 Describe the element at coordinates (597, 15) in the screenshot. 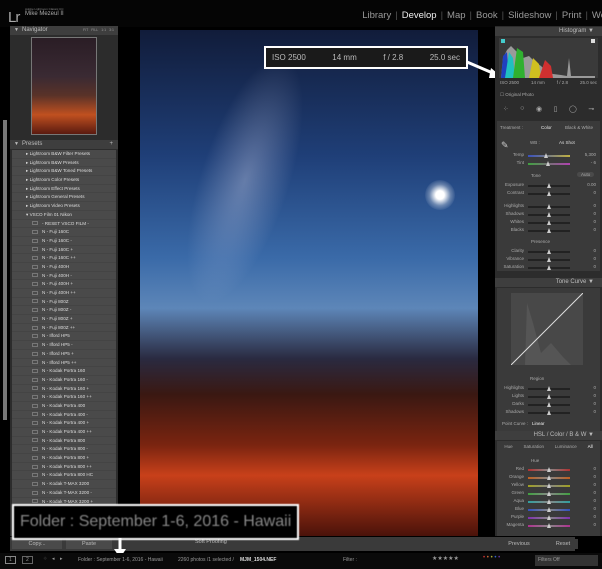

I see `module-we: We` at that location.